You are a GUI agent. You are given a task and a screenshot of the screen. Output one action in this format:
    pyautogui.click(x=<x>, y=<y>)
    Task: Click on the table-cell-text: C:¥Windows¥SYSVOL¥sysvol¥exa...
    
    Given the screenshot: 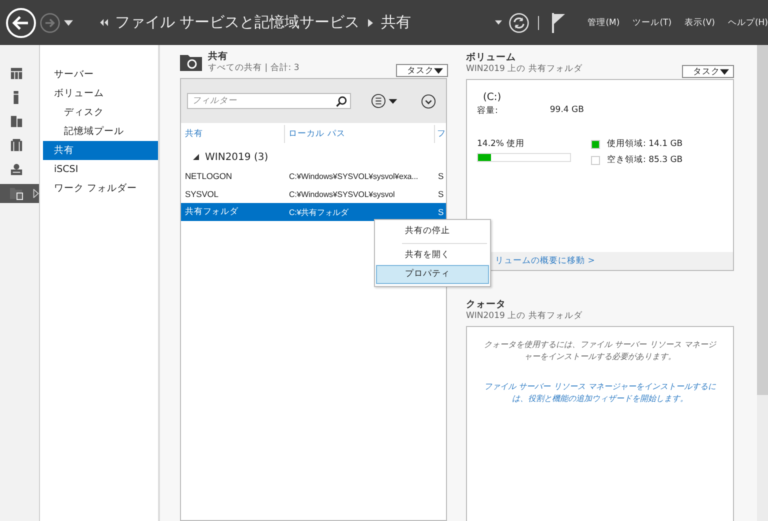 What is the action you would take?
    pyautogui.click(x=353, y=176)
    